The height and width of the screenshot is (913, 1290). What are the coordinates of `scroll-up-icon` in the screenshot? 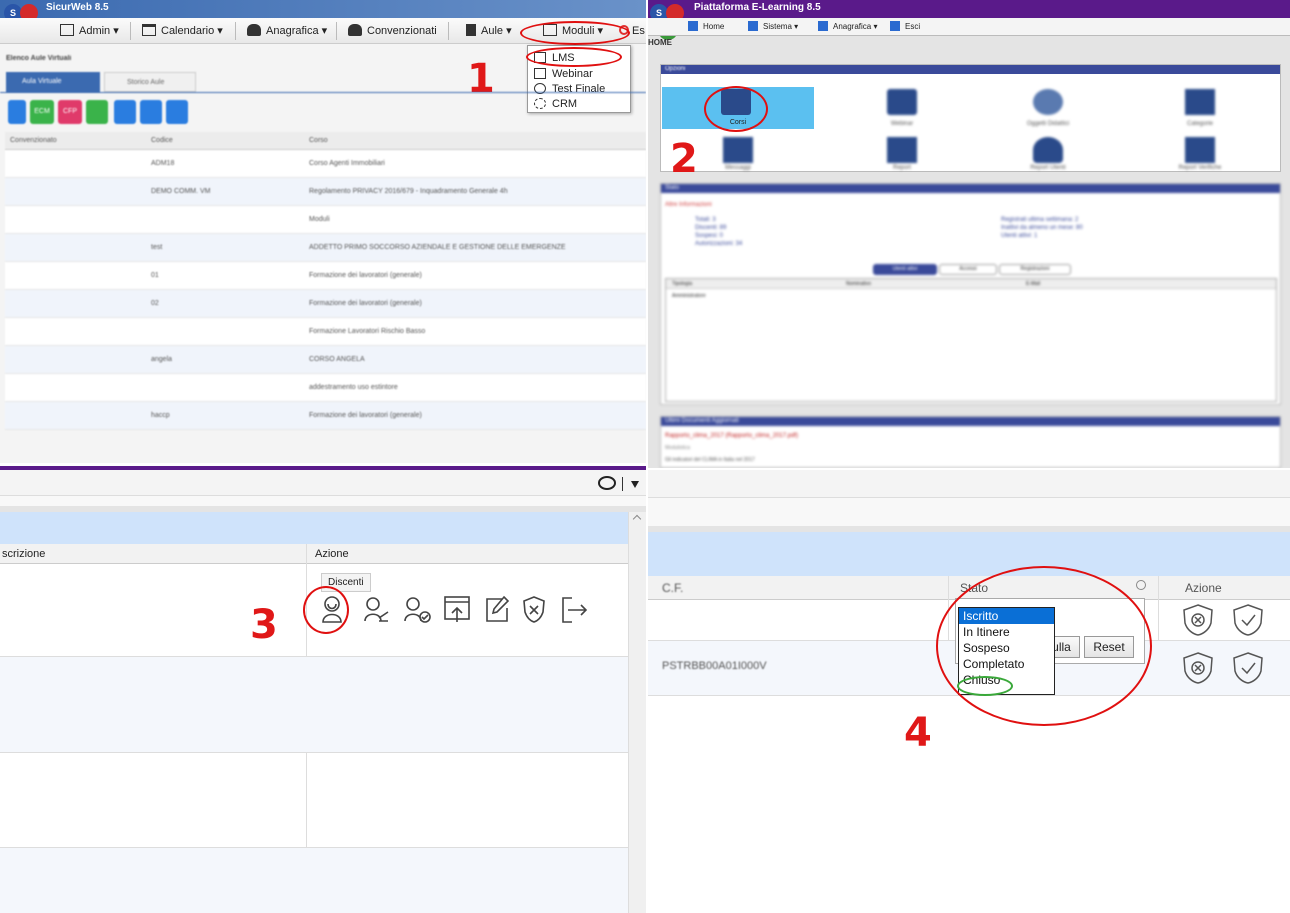 It's located at (637, 519).